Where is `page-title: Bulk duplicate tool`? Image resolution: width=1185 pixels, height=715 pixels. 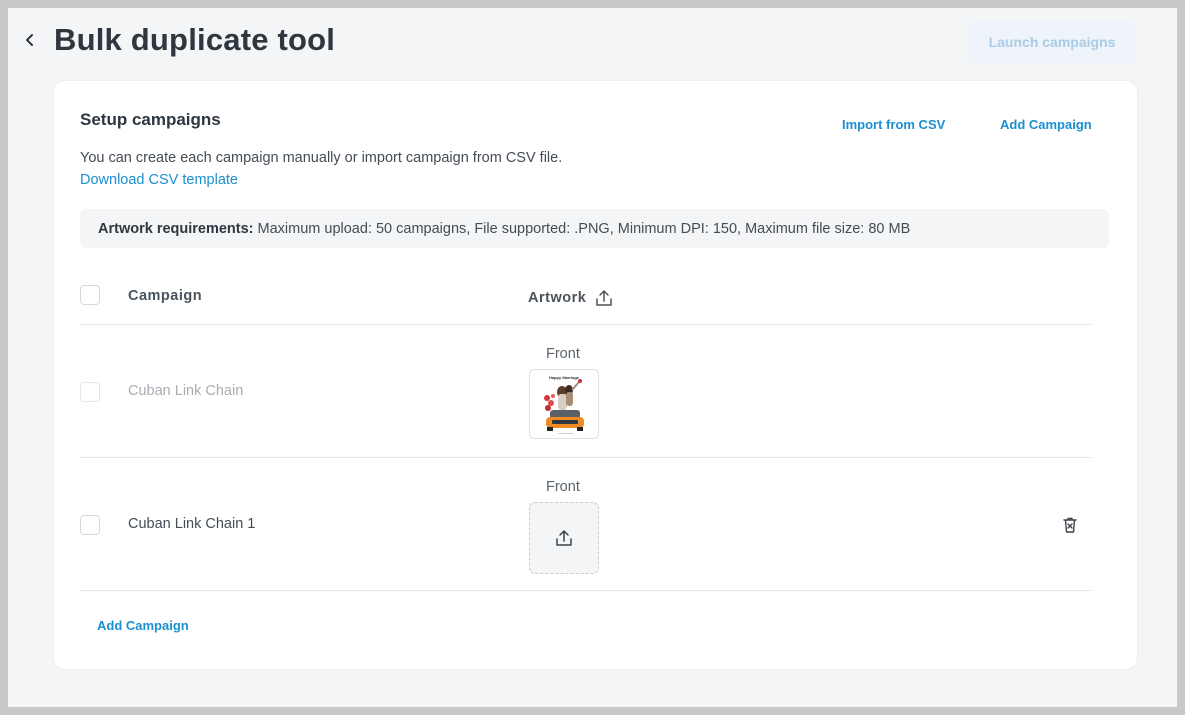
page-title: Bulk duplicate tool is located at coordinates (195, 39).